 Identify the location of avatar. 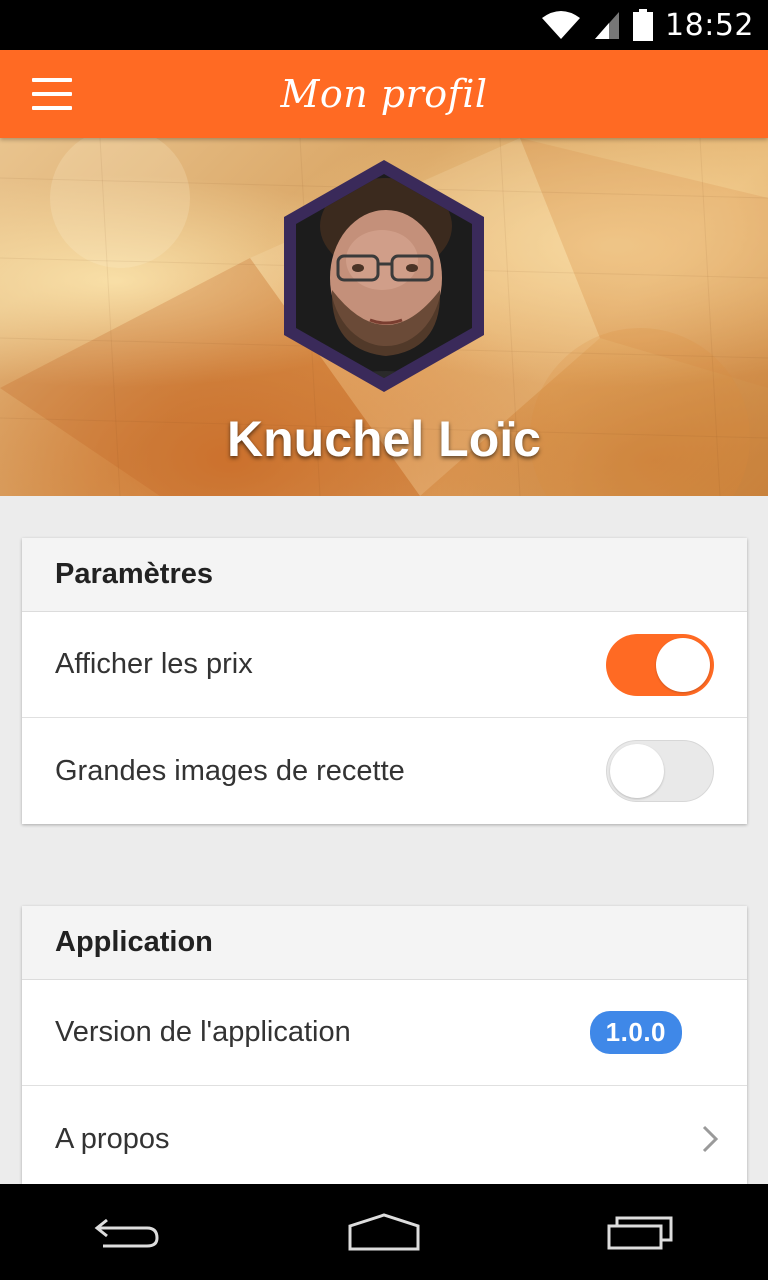
(384, 276).